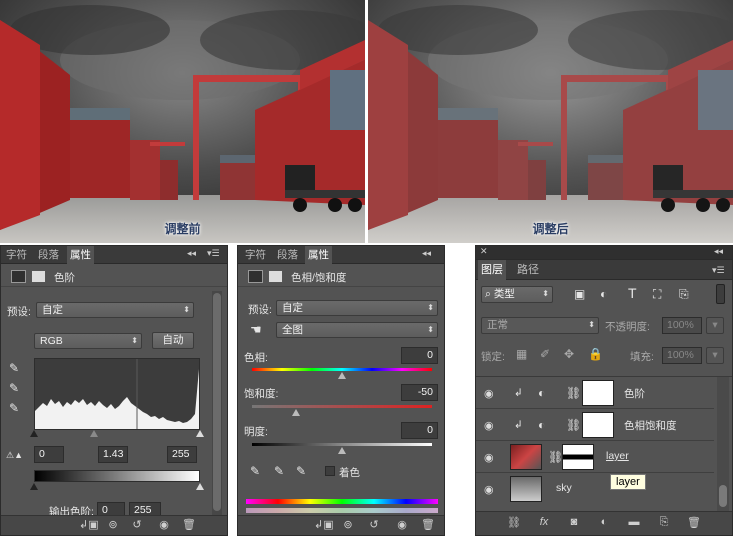 This screenshot has width=733, height=536. Describe the element at coordinates (617, 456) in the screenshot. I see `layer-name: layer` at that location.